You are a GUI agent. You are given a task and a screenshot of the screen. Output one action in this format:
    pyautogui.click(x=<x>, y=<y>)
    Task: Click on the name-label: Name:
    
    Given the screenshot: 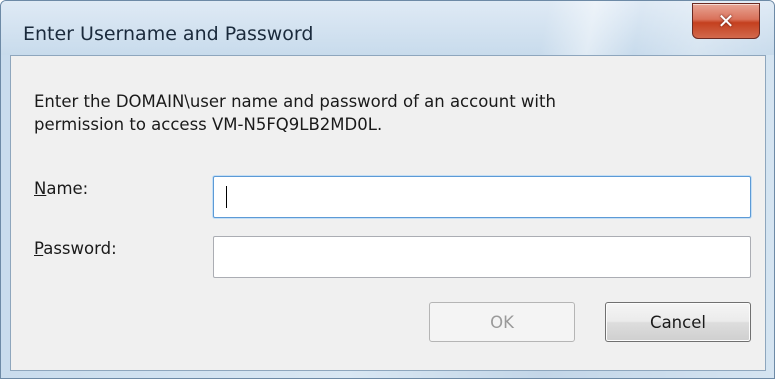 What is the action you would take?
    pyautogui.click(x=61, y=188)
    